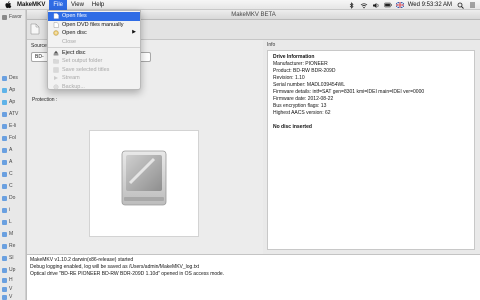 This screenshot has height=300, width=480. What do you see at coordinates (13, 234) in the screenshot?
I see `finder-item: M` at bounding box center [13, 234].